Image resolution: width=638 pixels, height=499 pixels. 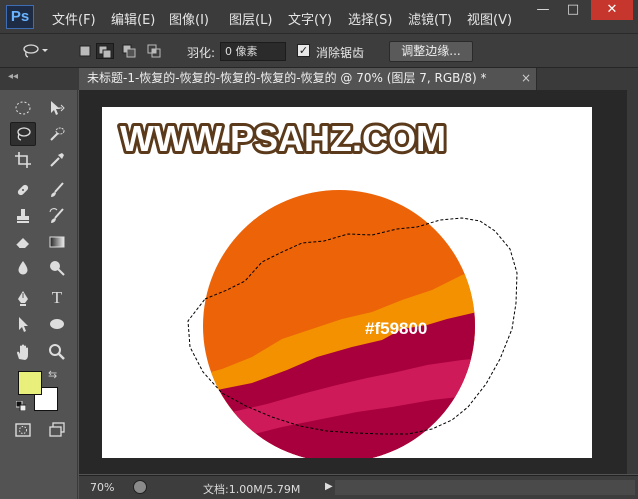 I want to click on blur-tool-icon, so click(x=23, y=268).